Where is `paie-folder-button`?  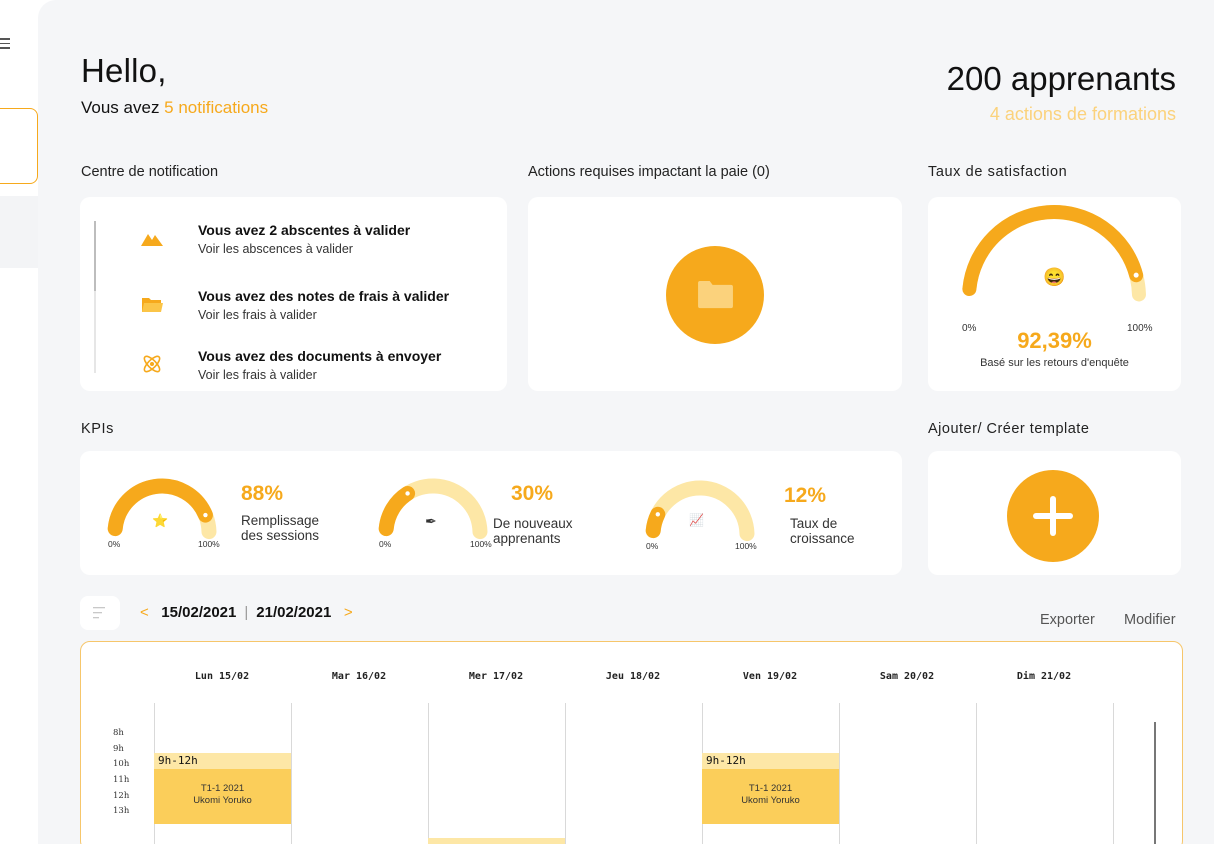 paie-folder-button is located at coordinates (715, 295).